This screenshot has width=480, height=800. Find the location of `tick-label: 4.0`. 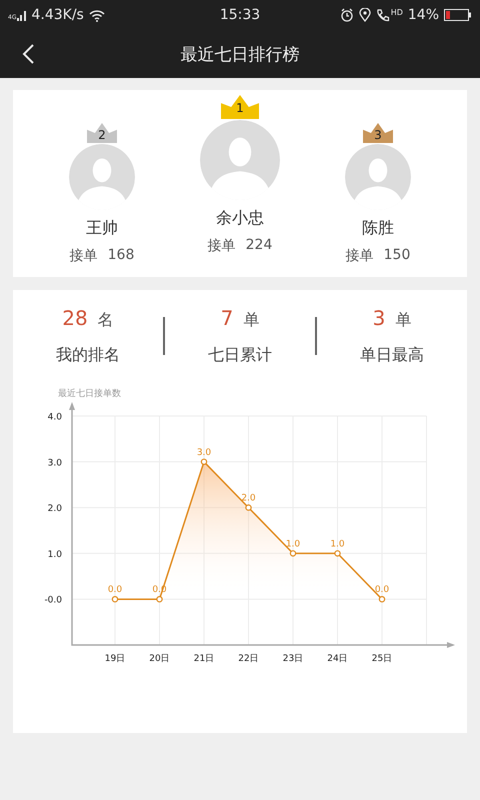

tick-label: 4.0 is located at coordinates (55, 417).